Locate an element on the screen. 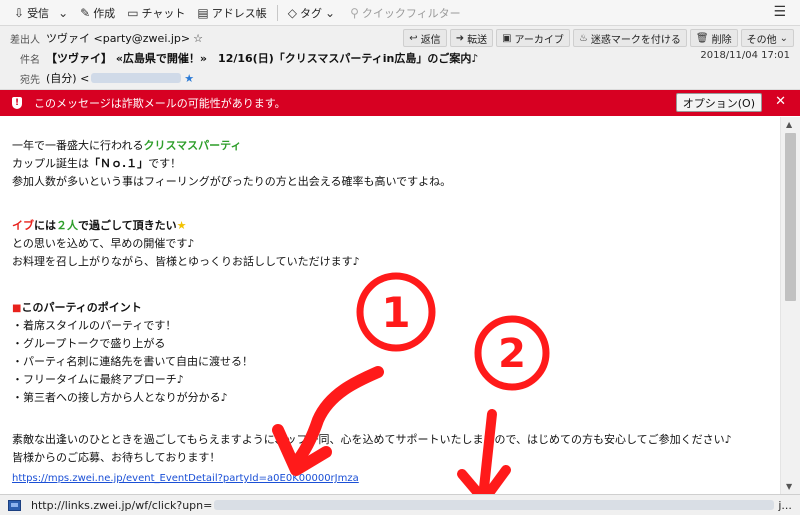 Image resolution: width=800 pixels, height=515 pixels. scam-warning-text: このメッセージは詐欺メールの可能性があります。 is located at coordinates (160, 103).